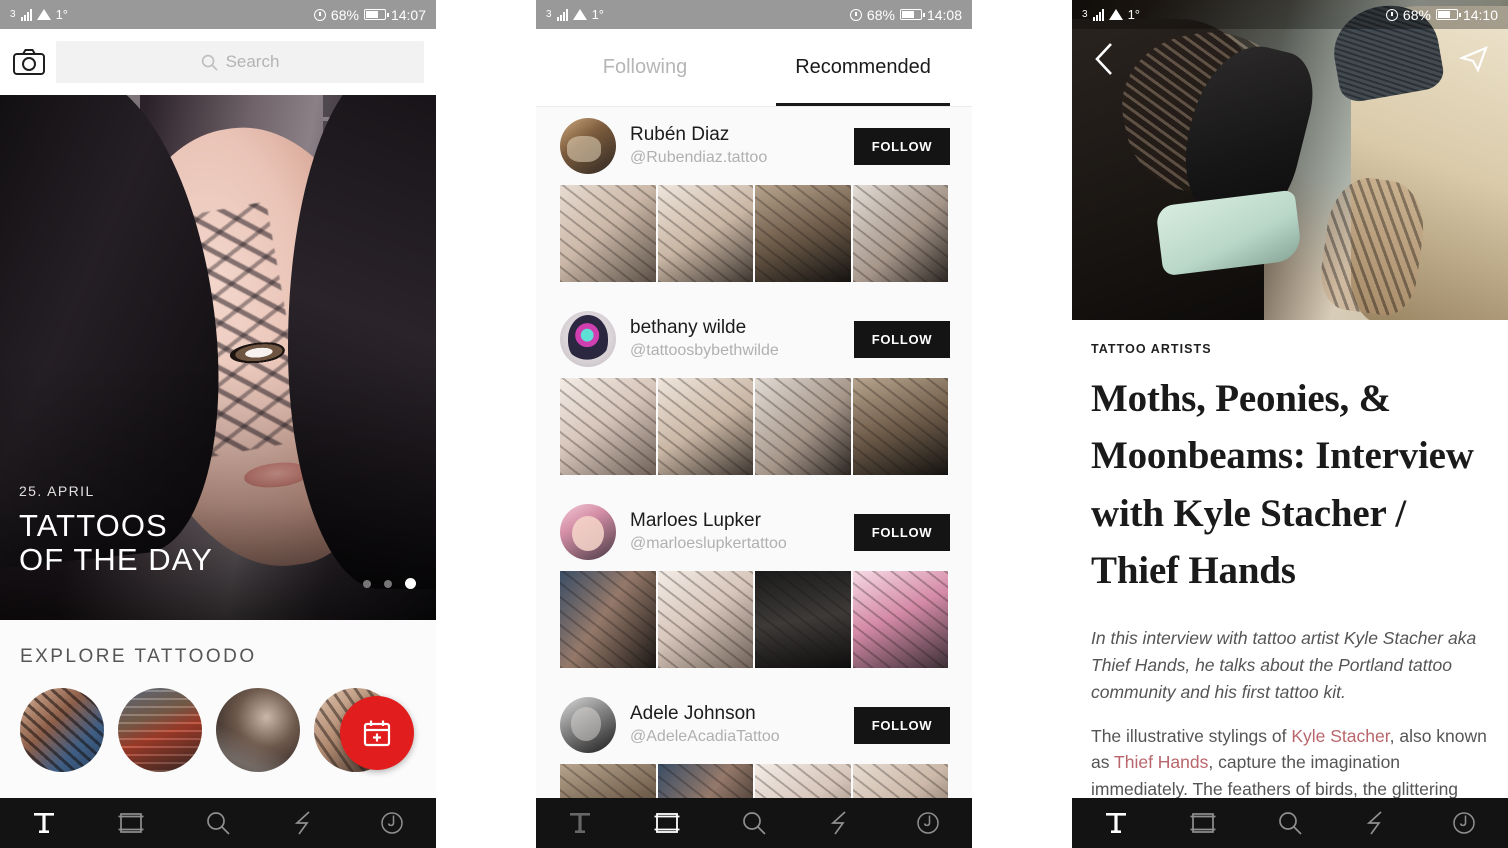 This screenshot has width=1508, height=848. Describe the element at coordinates (218, 14) in the screenshot. I see `status-bar-home: 3 1° 68% 14:07` at that location.